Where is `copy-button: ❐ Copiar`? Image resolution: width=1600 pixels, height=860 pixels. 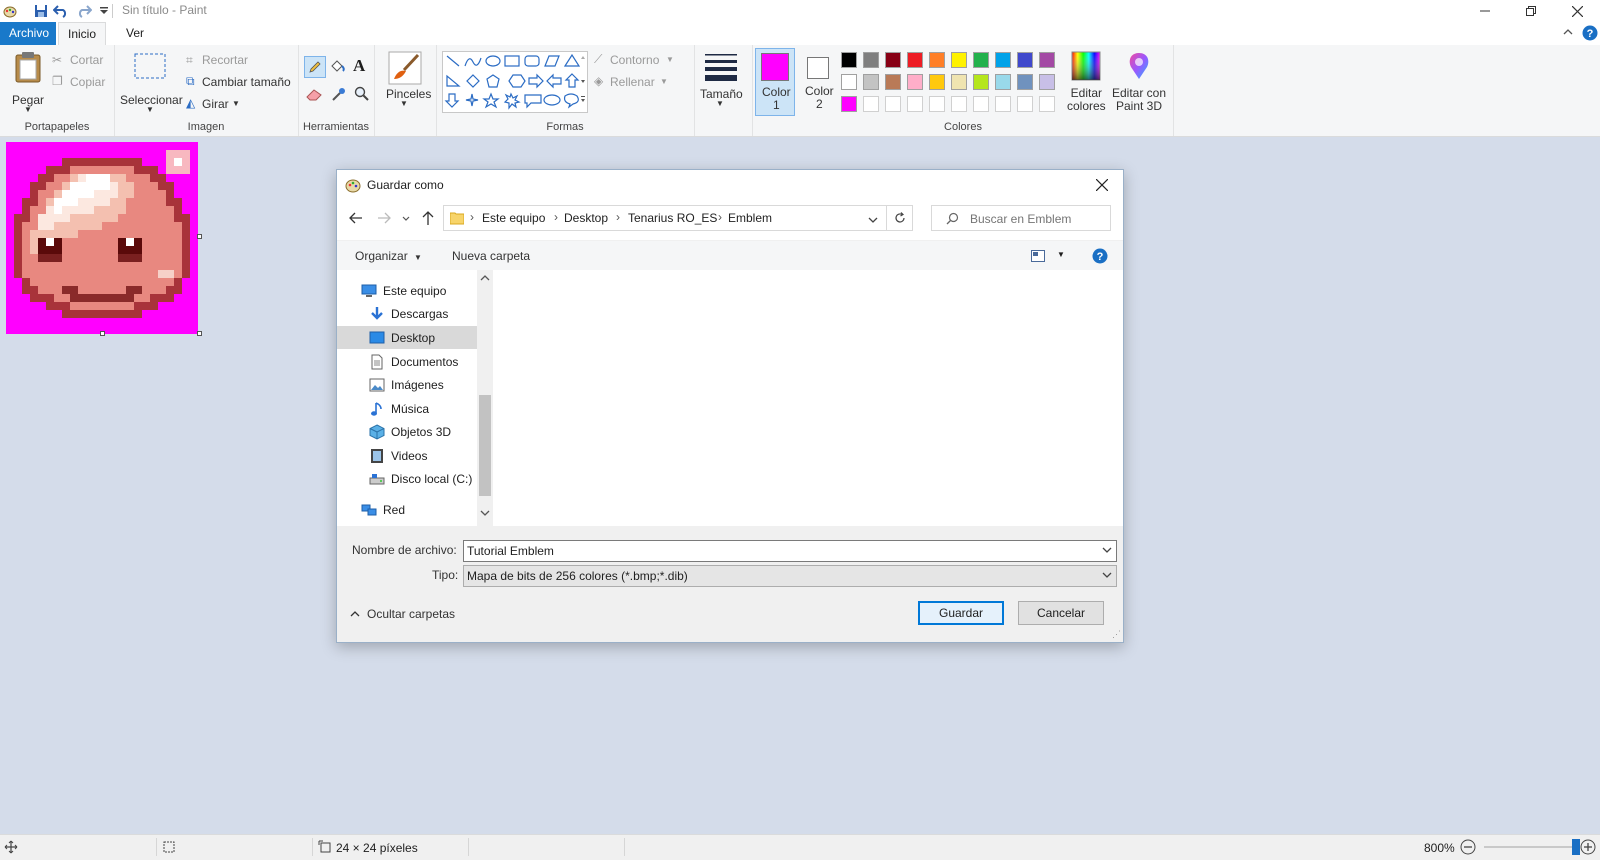 copy-button: ❐ Copiar is located at coordinates (81, 83).